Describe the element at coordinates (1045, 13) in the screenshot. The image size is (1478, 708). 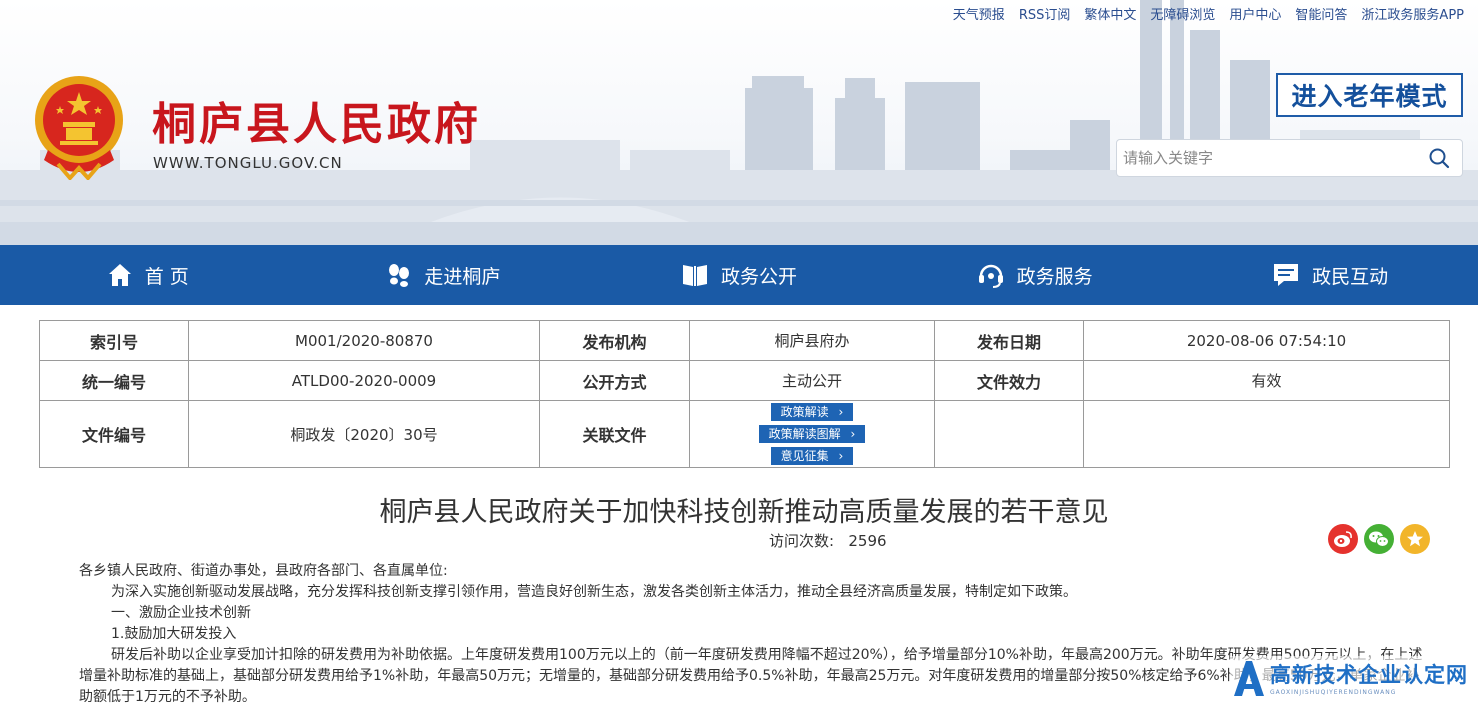
I see `toplink-rss: RSS订阅` at that location.